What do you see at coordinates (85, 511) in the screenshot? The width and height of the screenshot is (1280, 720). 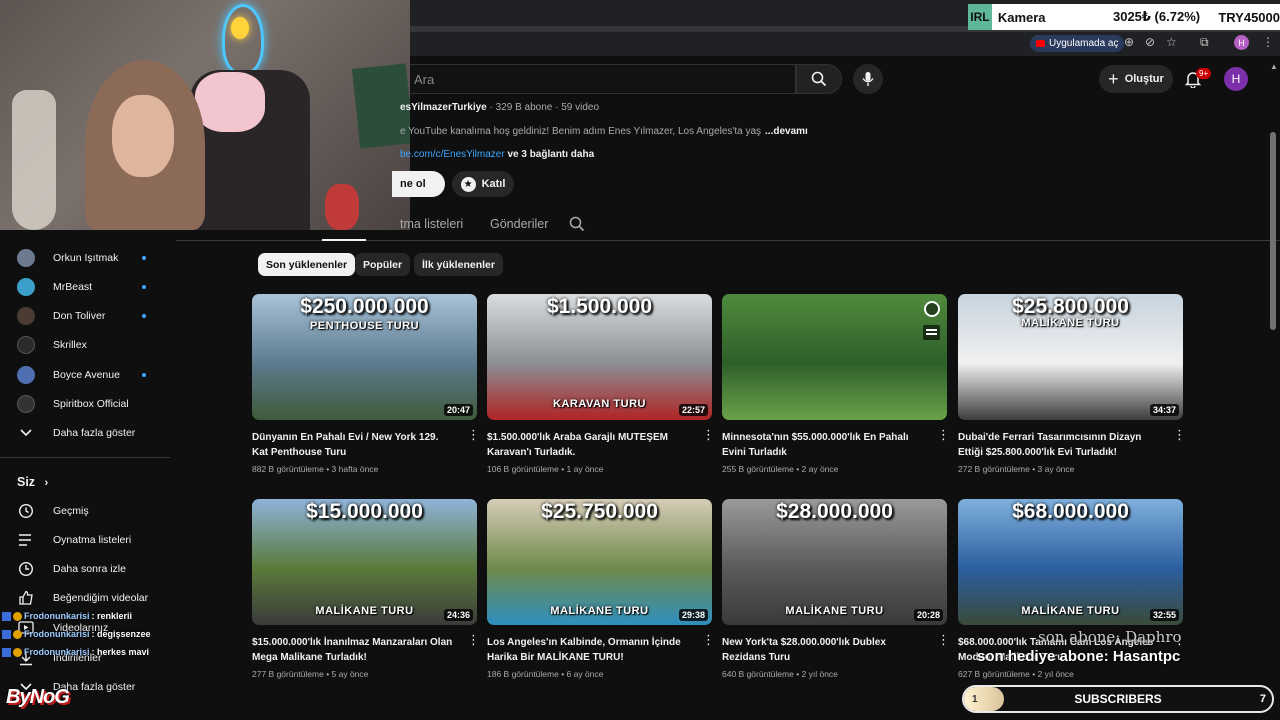 I see `sidebar-item-history: Geçmiş` at bounding box center [85, 511].